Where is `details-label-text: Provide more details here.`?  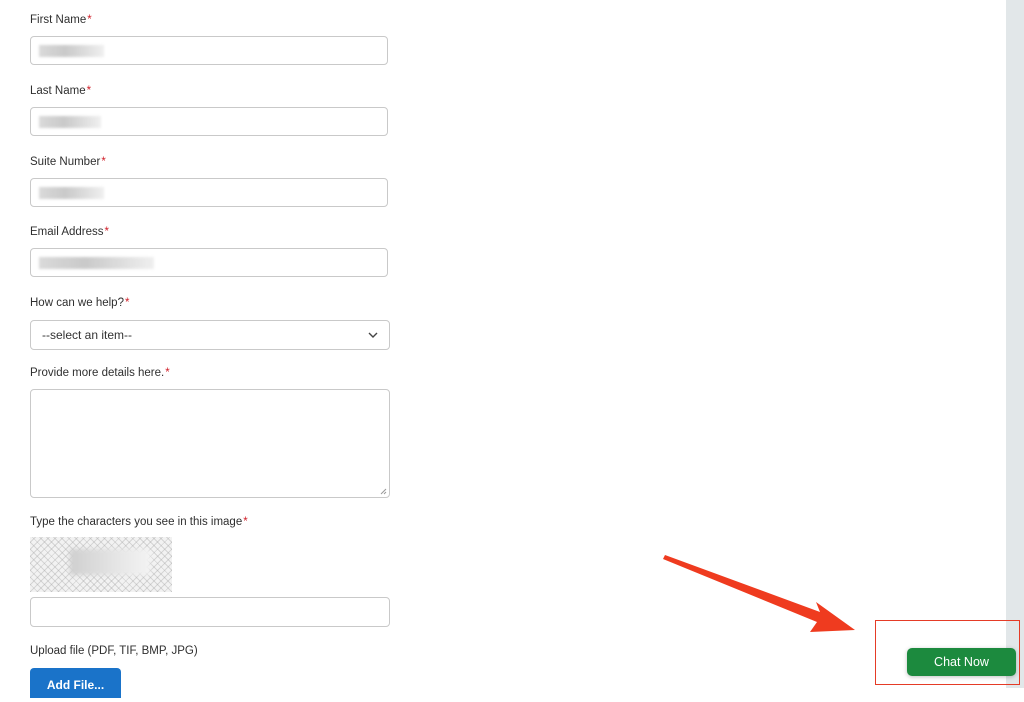 details-label-text: Provide more details here. is located at coordinates (97, 373).